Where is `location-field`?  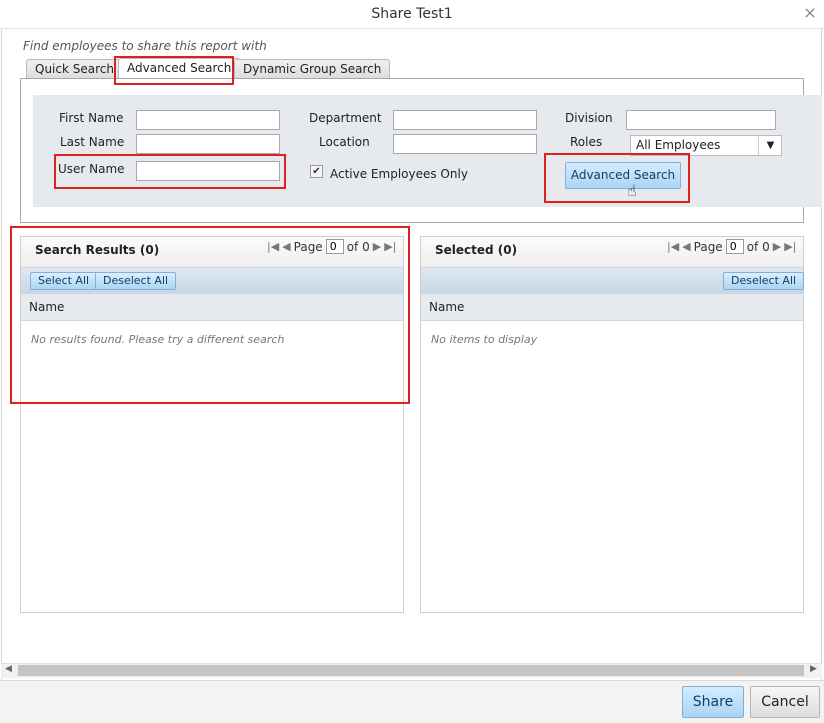 location-field is located at coordinates (465, 144).